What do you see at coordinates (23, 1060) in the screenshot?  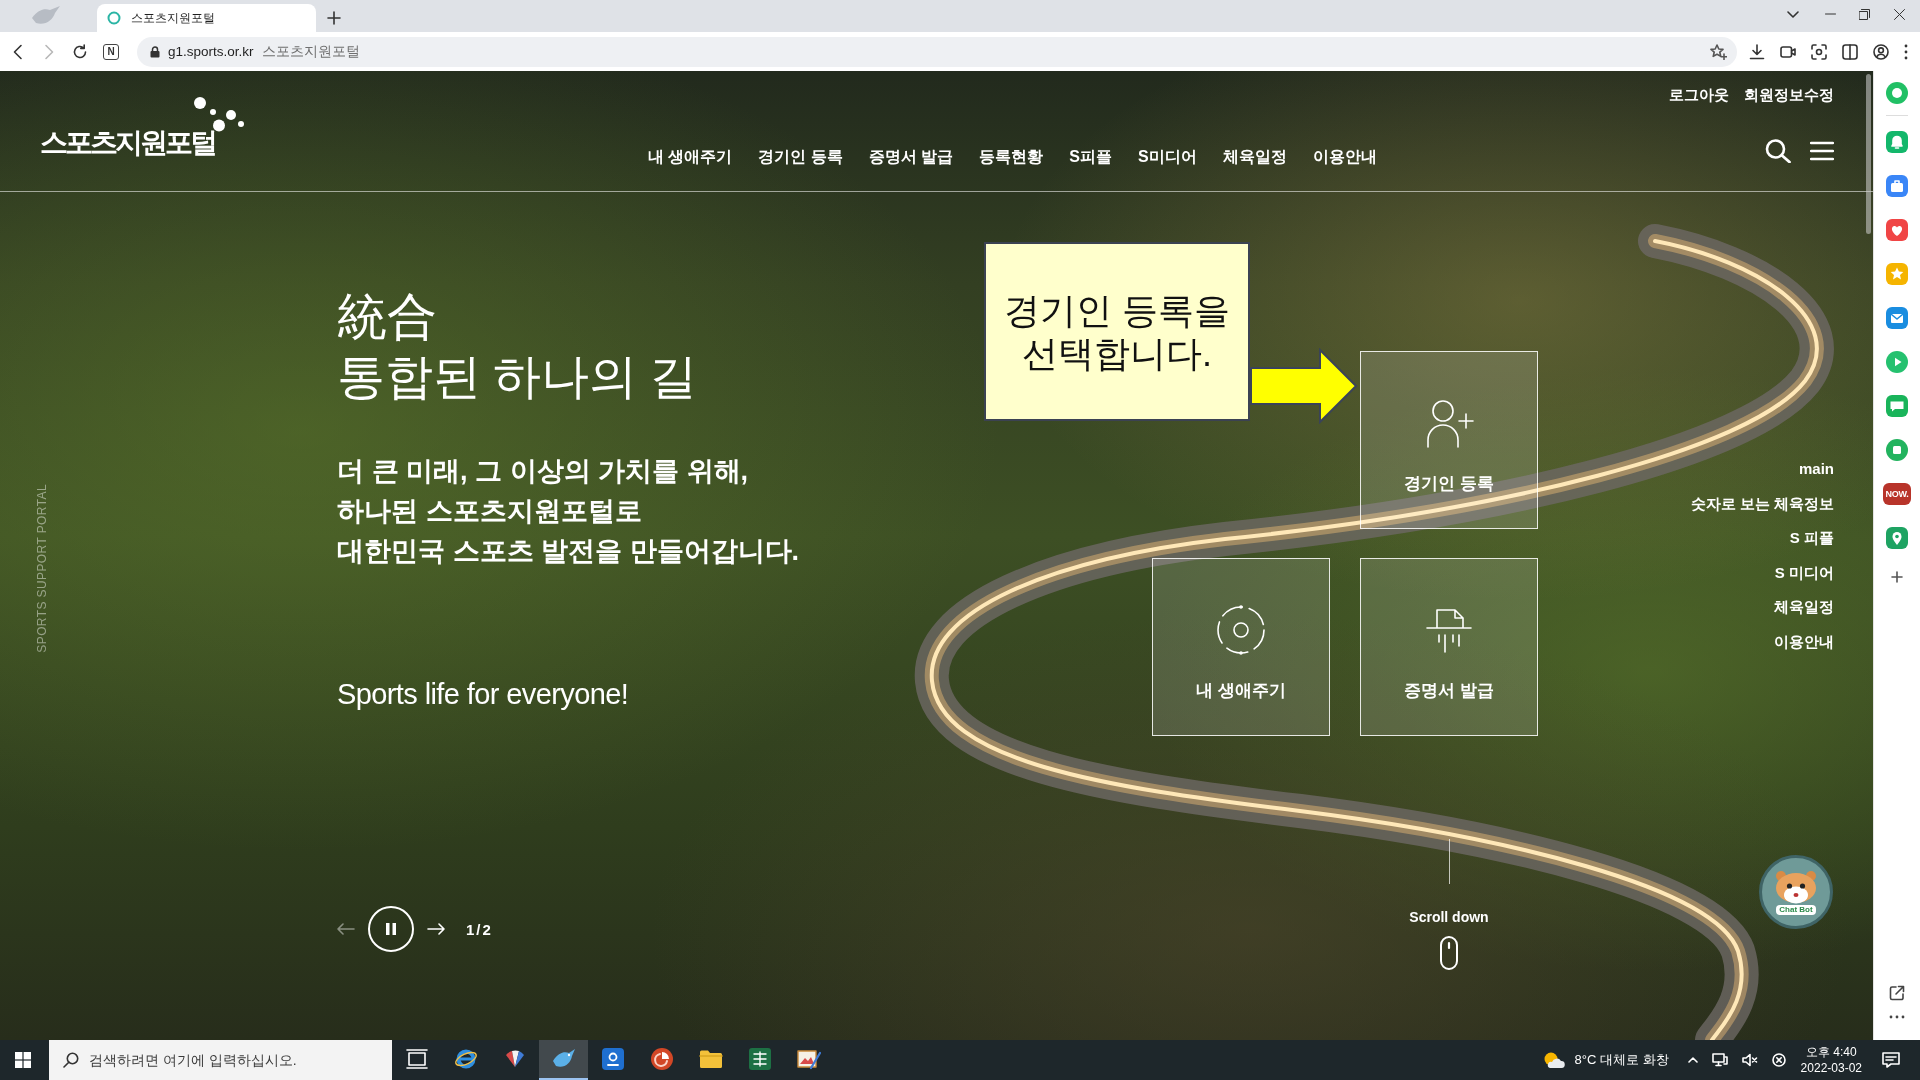 I see `windows-icon` at bounding box center [23, 1060].